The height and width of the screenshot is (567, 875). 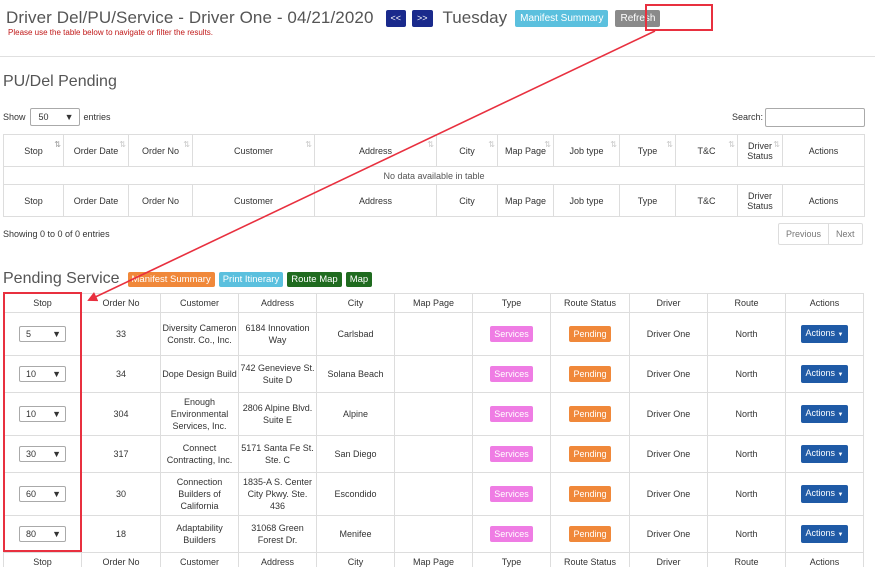 What do you see at coordinates (199, 494) in the screenshot?
I see `customer-cell: Connection Builders of California` at bounding box center [199, 494].